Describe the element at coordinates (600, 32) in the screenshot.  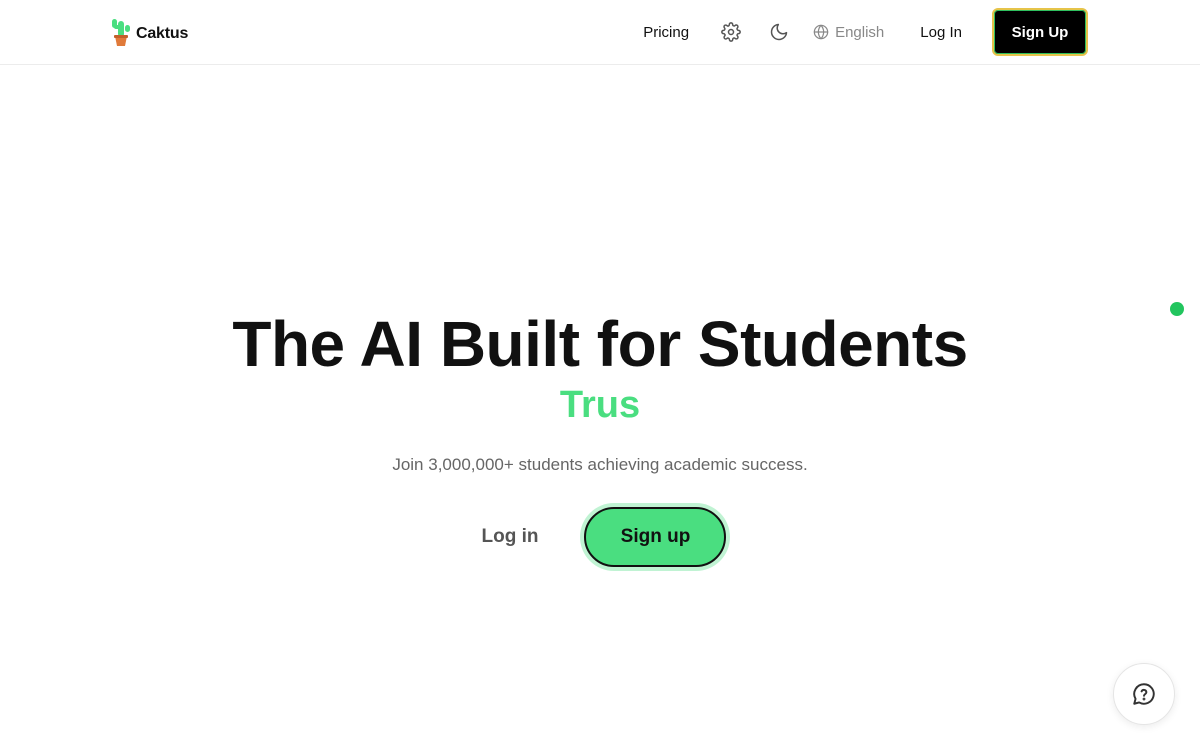
I see `navbar: Caktus Pricing English Log In Sign Up` at that location.